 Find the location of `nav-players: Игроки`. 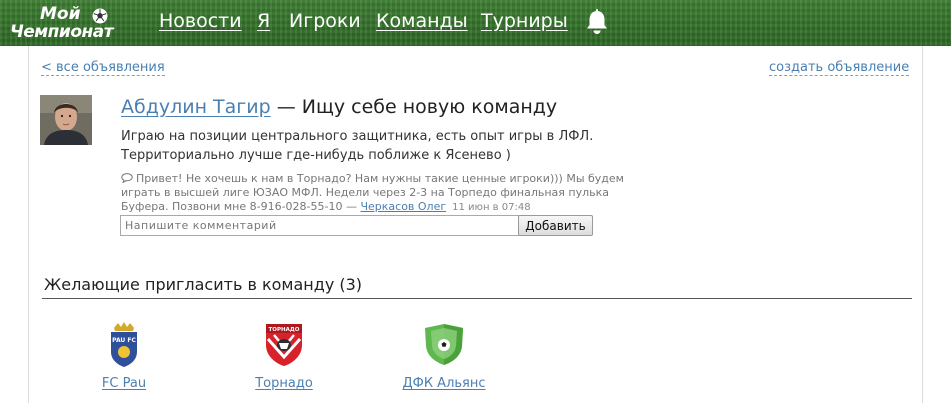

nav-players: Игроки is located at coordinates (325, 21).